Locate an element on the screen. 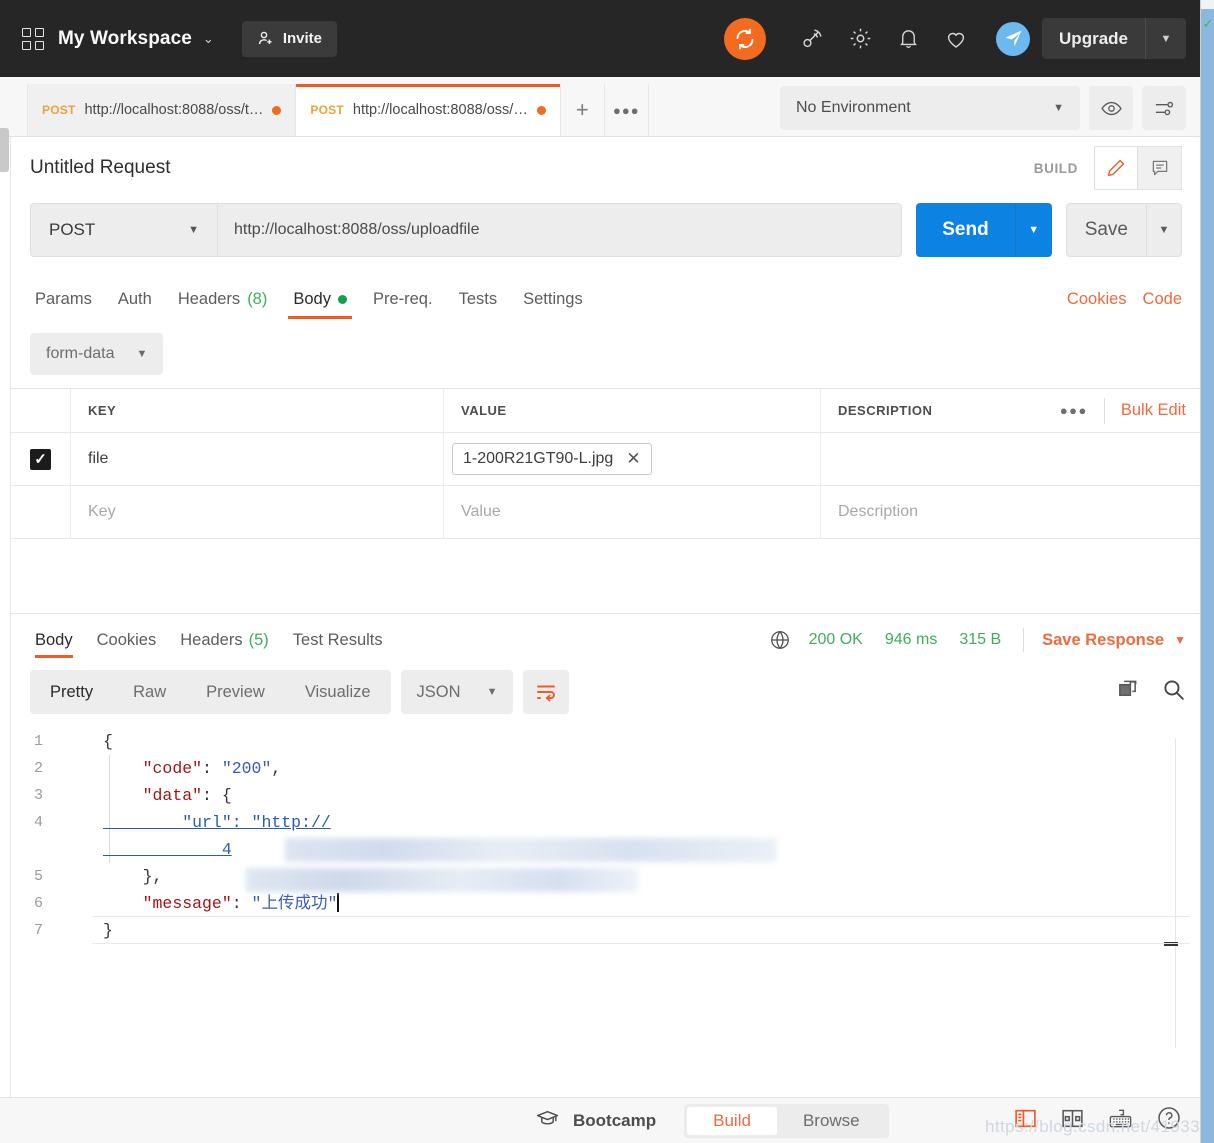 The height and width of the screenshot is (1143, 1214). comments-button is located at coordinates (1160, 168).